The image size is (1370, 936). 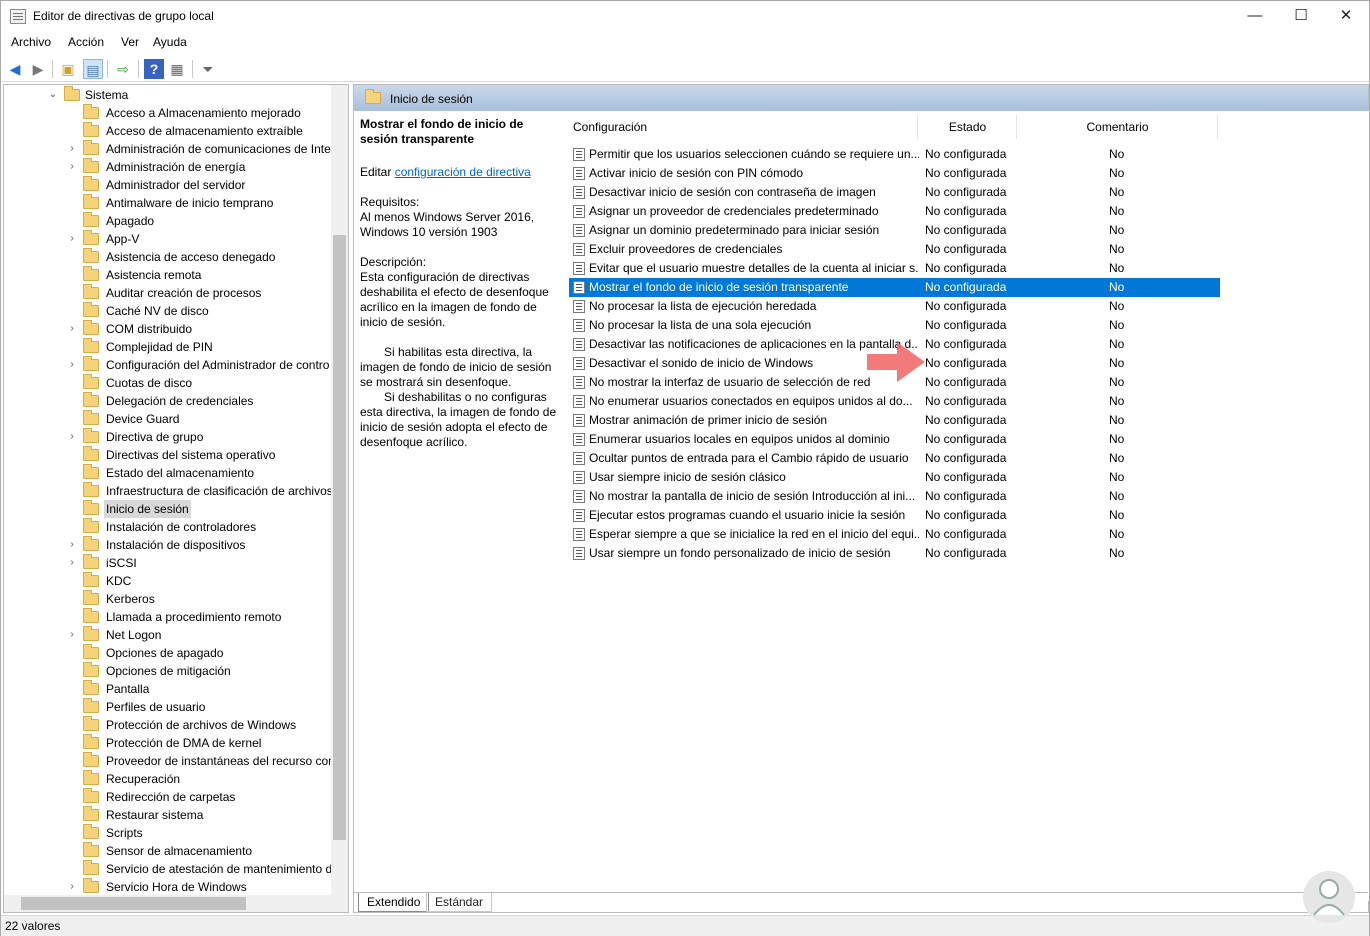 What do you see at coordinates (168, 545) in the screenshot?
I see `tree-node-item: › Instalación de dispositivos` at bounding box center [168, 545].